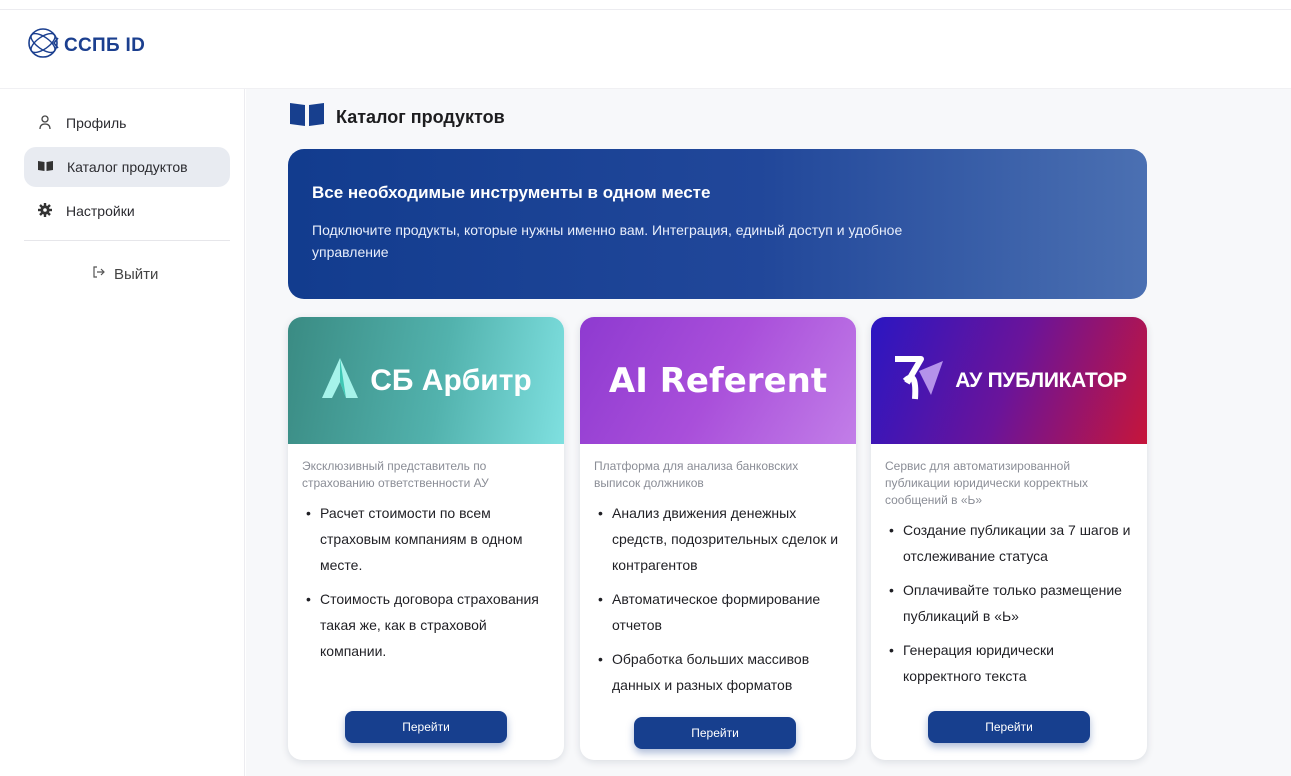 The image size is (1291, 776). Describe the element at coordinates (719, 612) in the screenshot. I see `feature-item: Автоматическое формирование отчетов` at that location.